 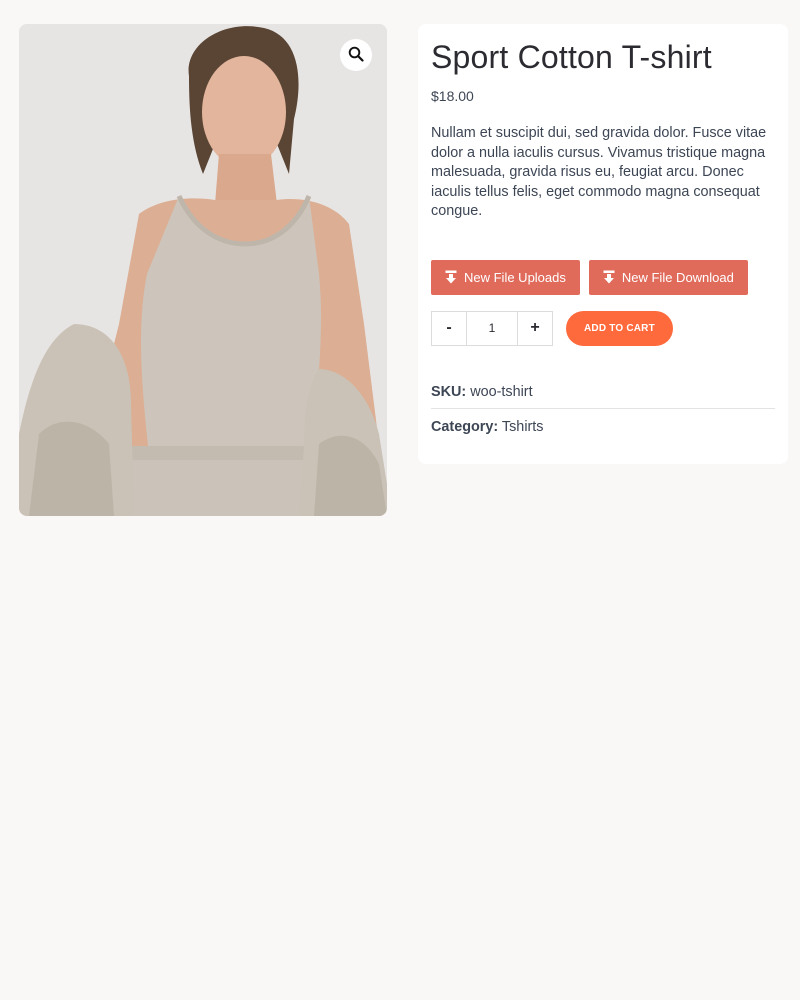 What do you see at coordinates (501, 391) in the screenshot?
I see `sku-value: woo-tshirt` at bounding box center [501, 391].